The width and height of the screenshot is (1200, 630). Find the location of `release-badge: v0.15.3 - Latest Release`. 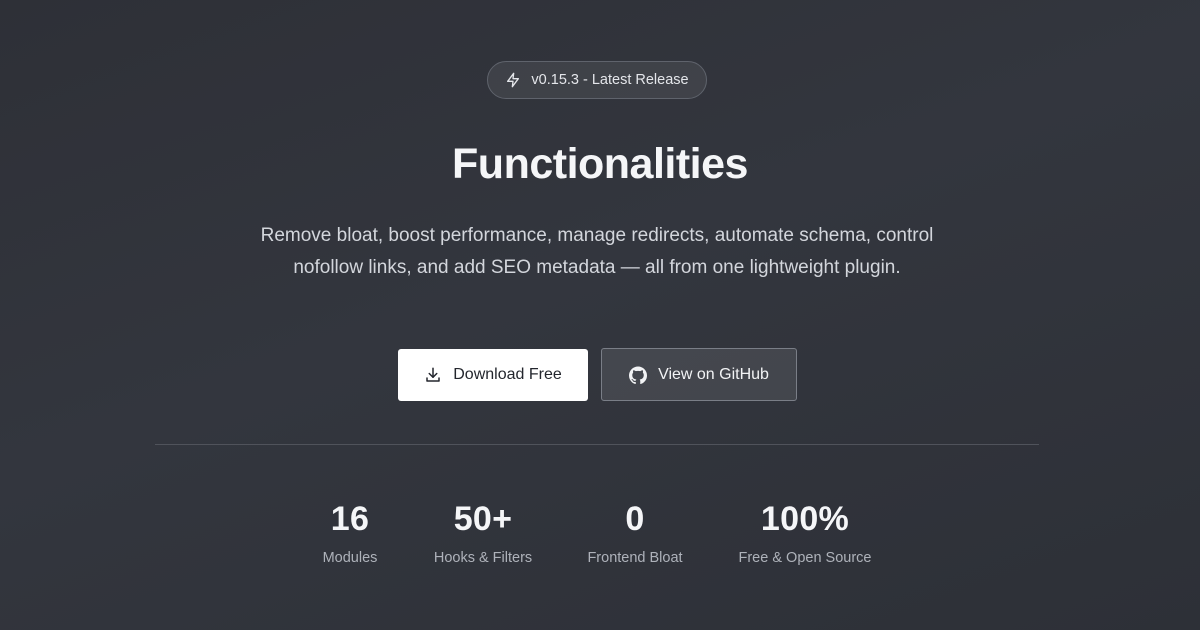

release-badge: v0.15.3 - Latest Release is located at coordinates (597, 80).